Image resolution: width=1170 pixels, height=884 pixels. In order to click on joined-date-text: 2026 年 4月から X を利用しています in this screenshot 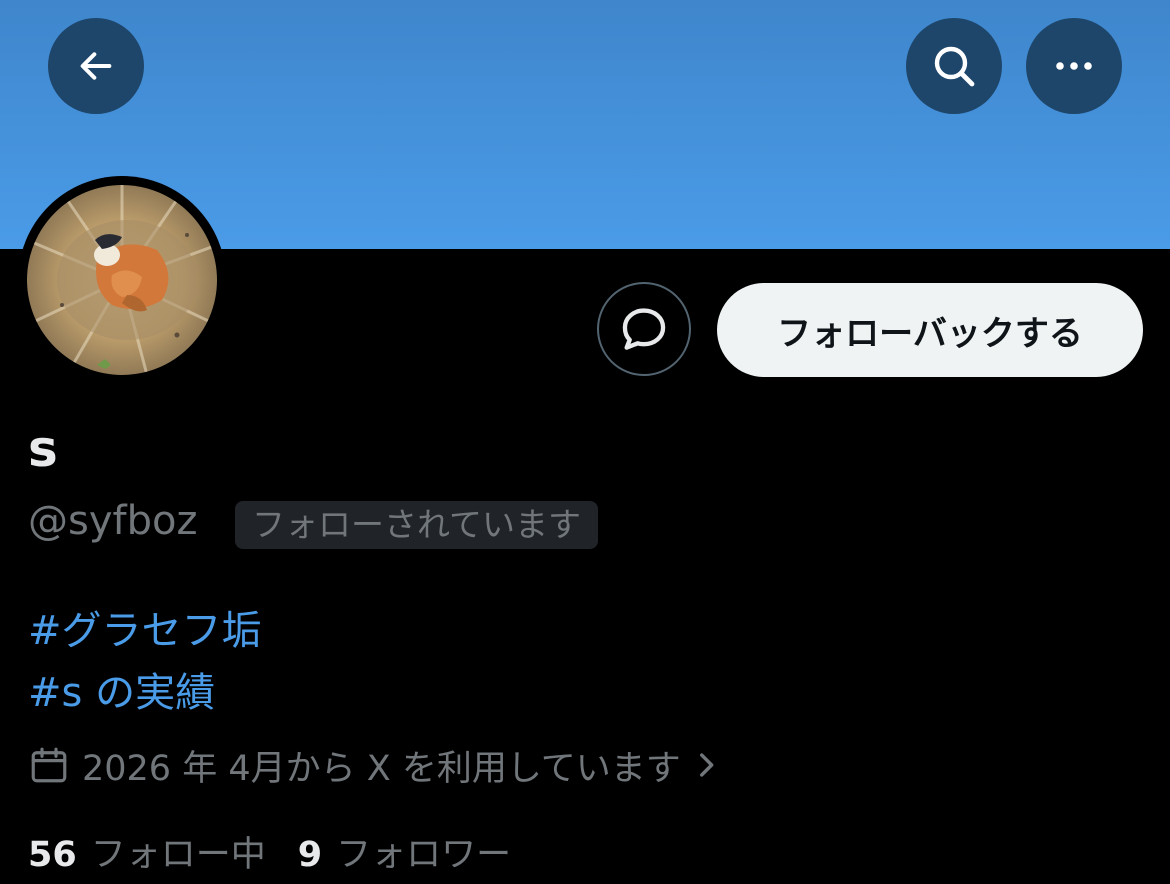, I will do `click(381, 768)`.